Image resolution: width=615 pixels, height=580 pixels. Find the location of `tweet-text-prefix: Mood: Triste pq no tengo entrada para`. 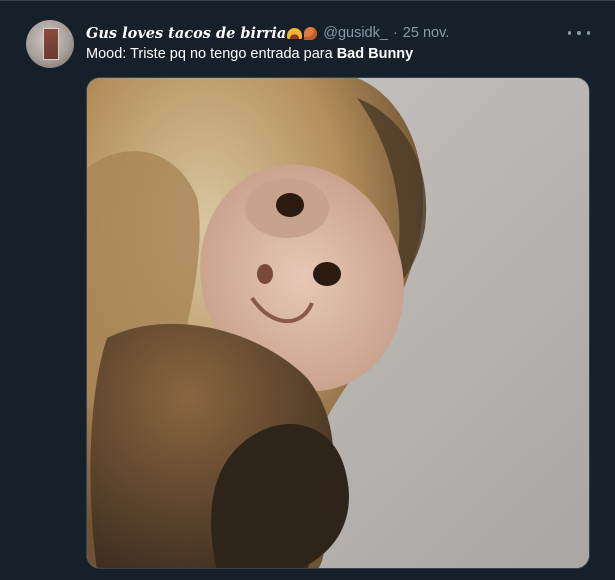

tweet-text-prefix: Mood: Triste pq no tengo entrada para is located at coordinates (211, 54).